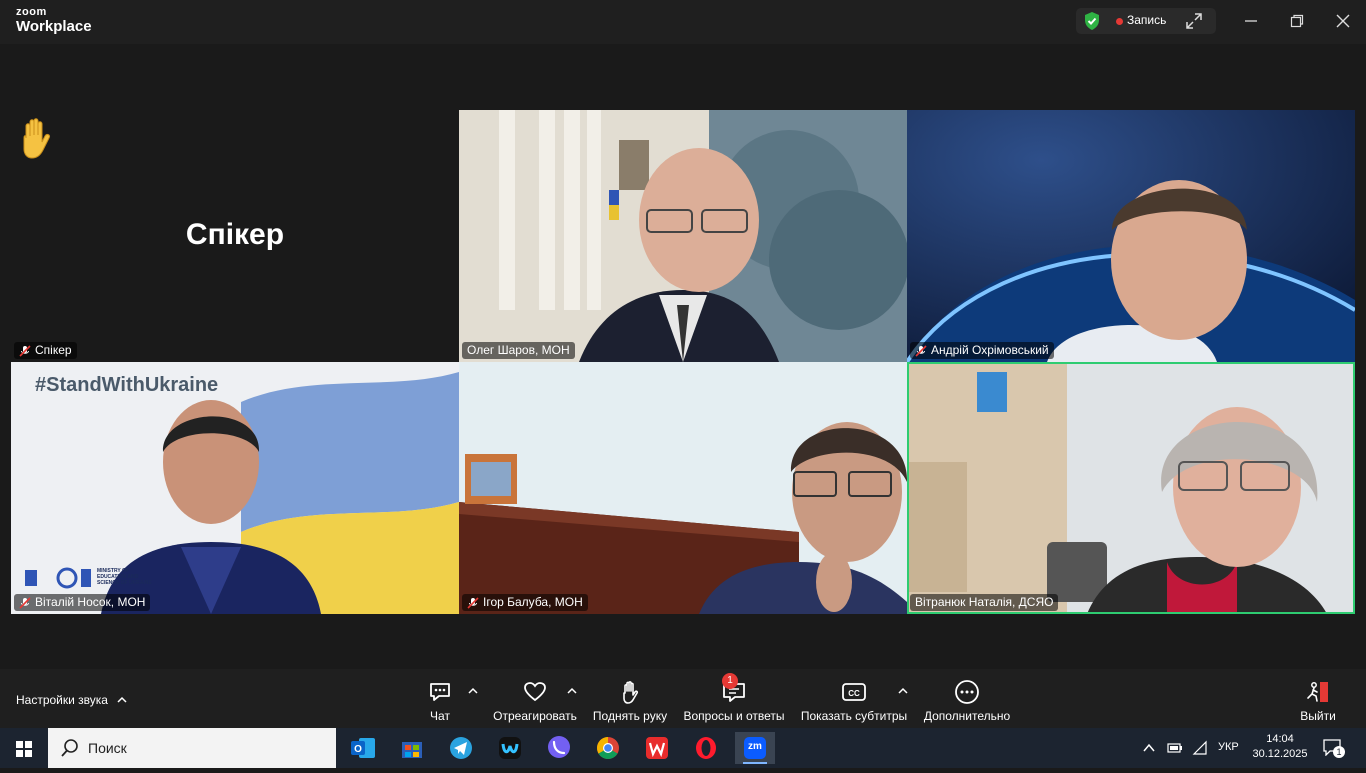 The width and height of the screenshot is (1366, 773). I want to click on participant-name: Олег Шаров, МОН, so click(518, 350).